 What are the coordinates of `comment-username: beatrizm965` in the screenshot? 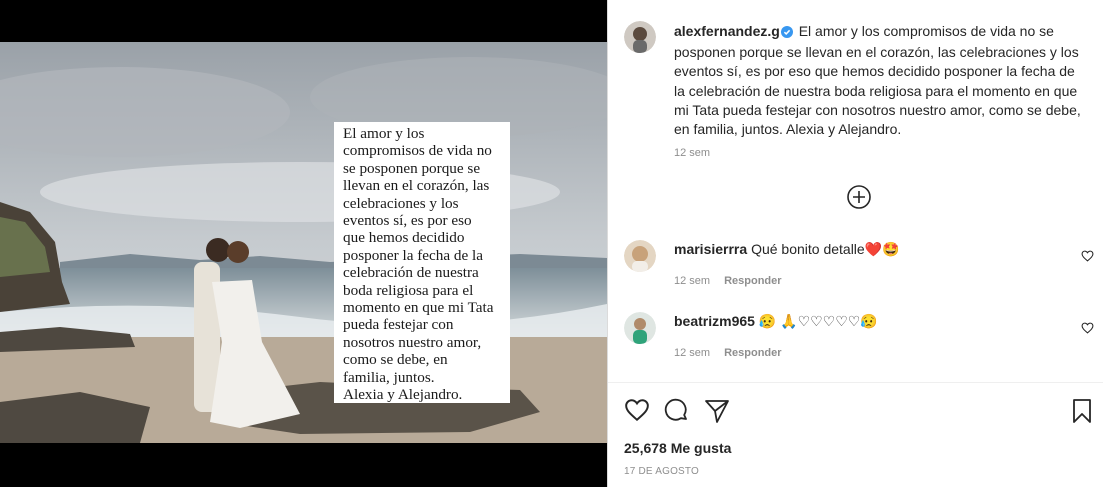 It's located at (714, 321).